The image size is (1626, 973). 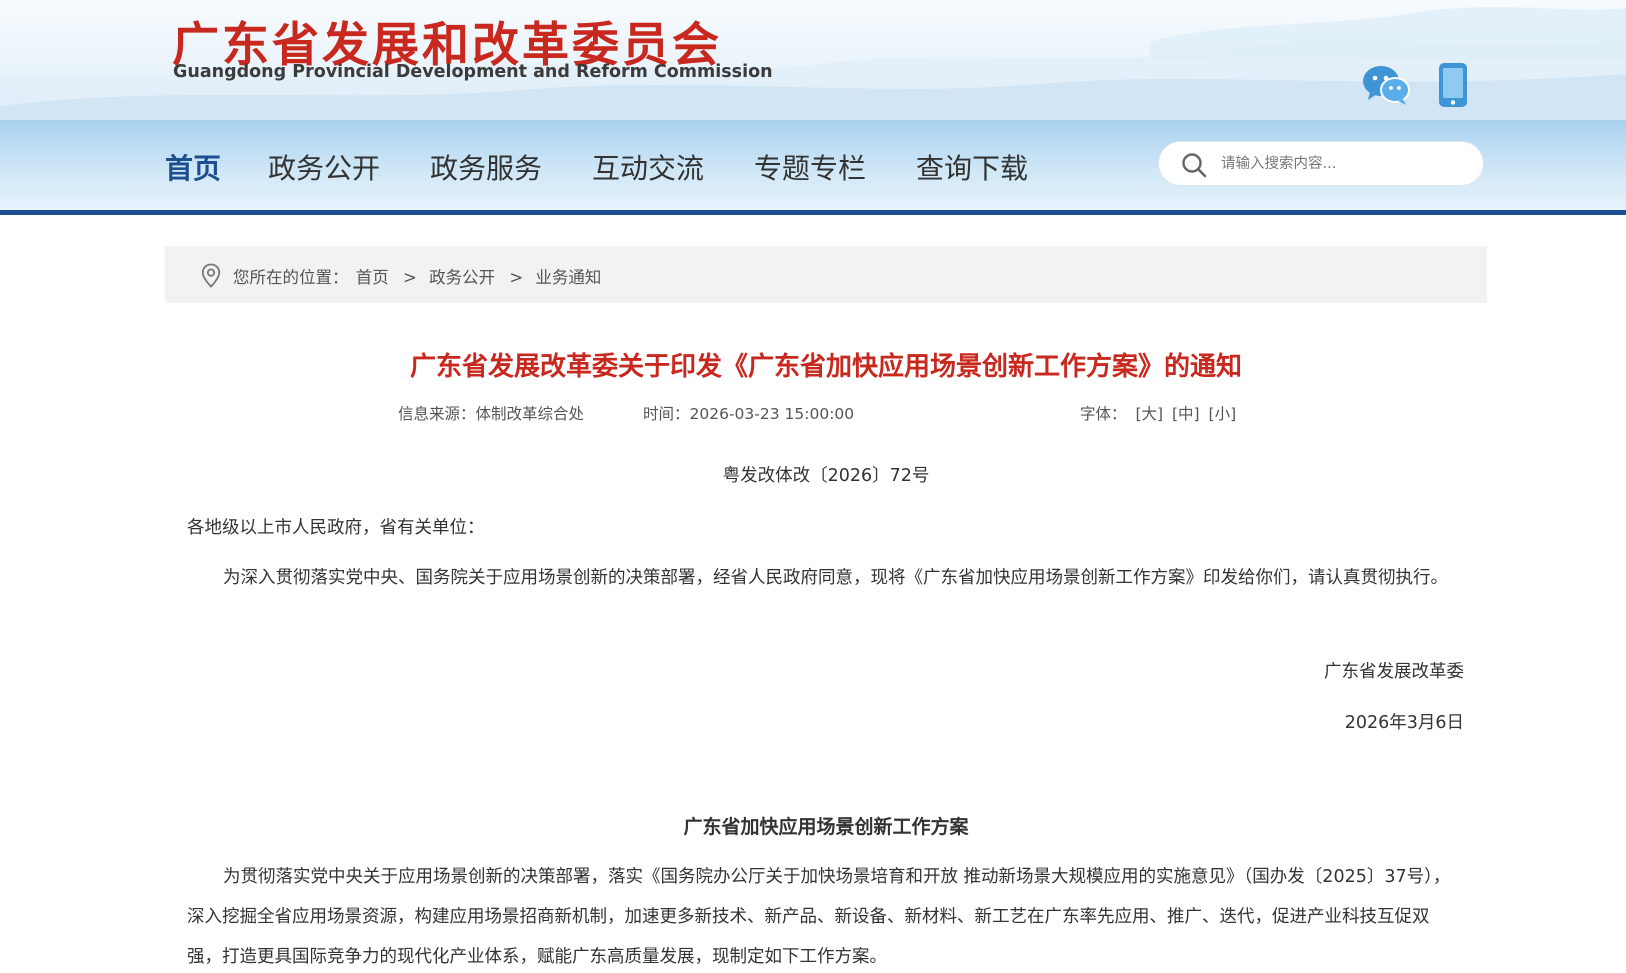 What do you see at coordinates (1404, 723) in the screenshot?
I see `issue-date: 2026年3月6日` at bounding box center [1404, 723].